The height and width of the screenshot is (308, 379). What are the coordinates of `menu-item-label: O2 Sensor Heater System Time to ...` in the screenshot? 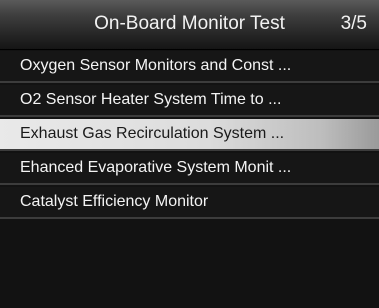 It's located at (151, 99).